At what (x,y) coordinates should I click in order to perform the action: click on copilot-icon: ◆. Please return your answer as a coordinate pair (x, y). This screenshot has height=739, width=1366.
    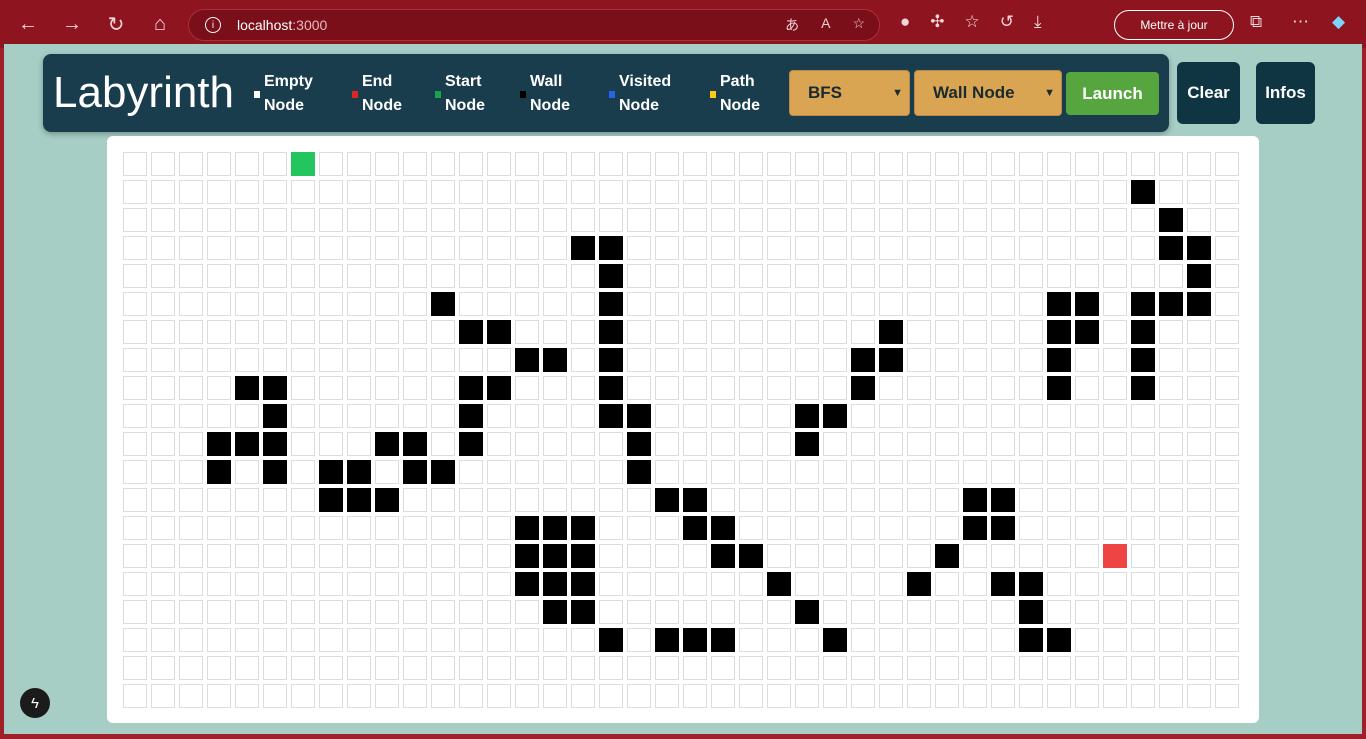
    Looking at the image, I should click on (1338, 22).